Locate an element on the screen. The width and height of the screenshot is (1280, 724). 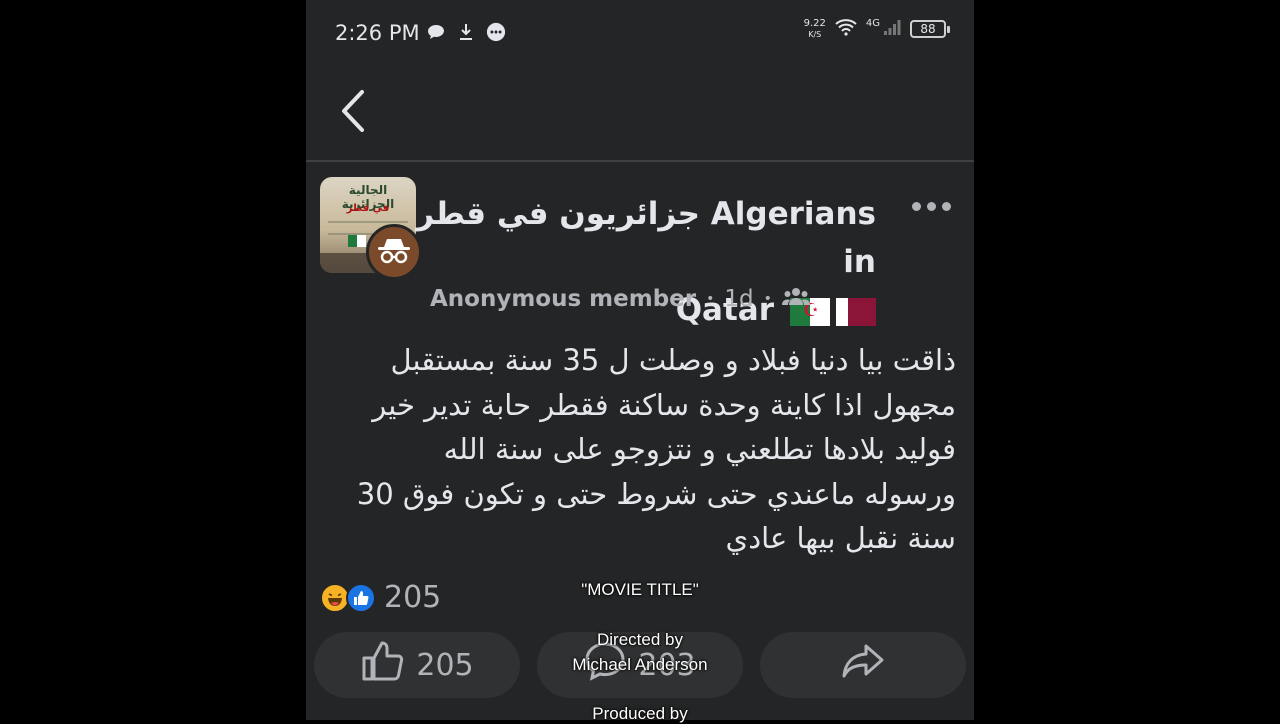
group-image-subtitle: في قطر is located at coordinates (368, 208).